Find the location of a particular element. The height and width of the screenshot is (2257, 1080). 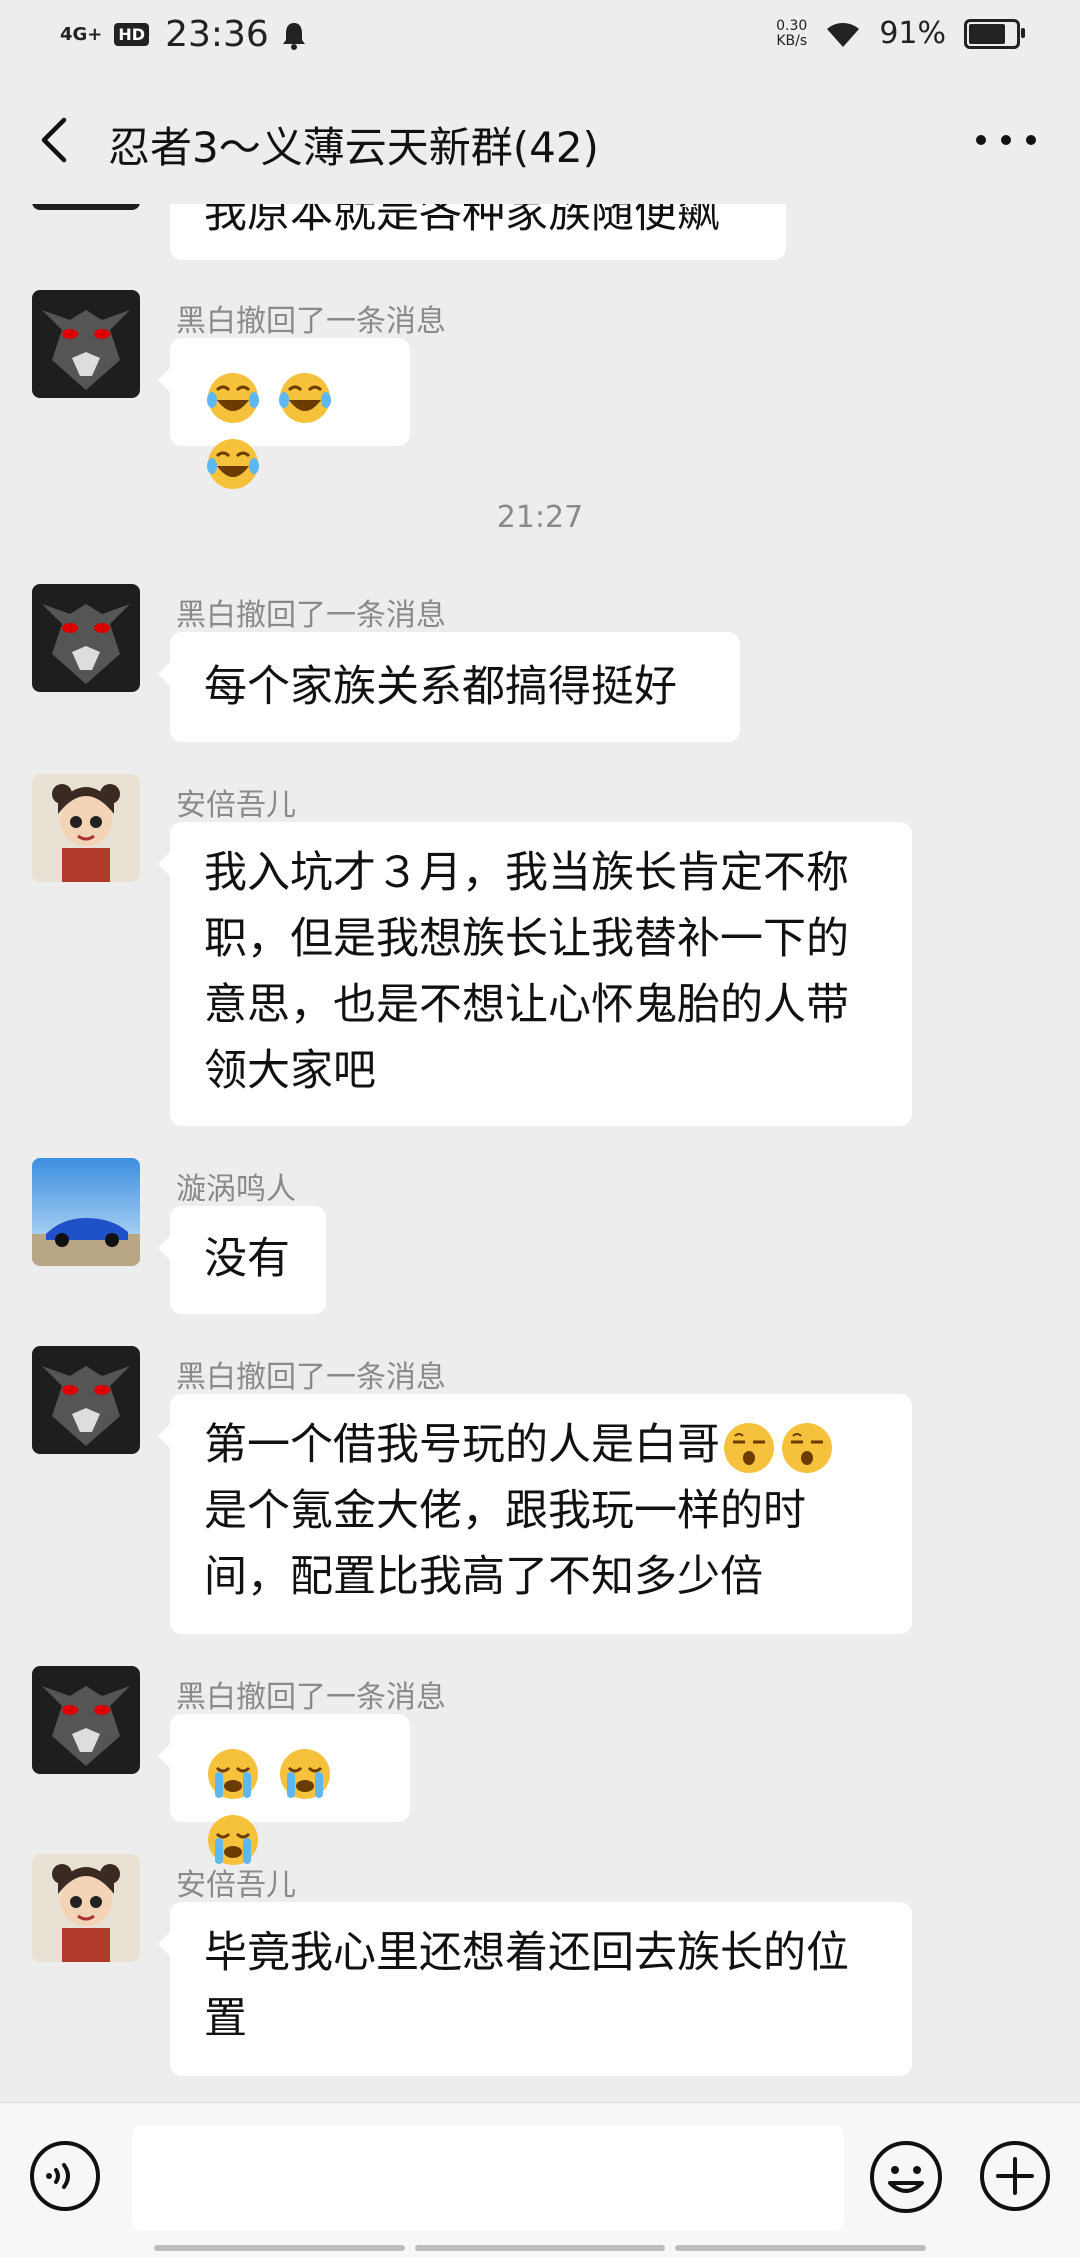

chat-header: 忍者3～义薄云天新群(42) is located at coordinates (540, 140).